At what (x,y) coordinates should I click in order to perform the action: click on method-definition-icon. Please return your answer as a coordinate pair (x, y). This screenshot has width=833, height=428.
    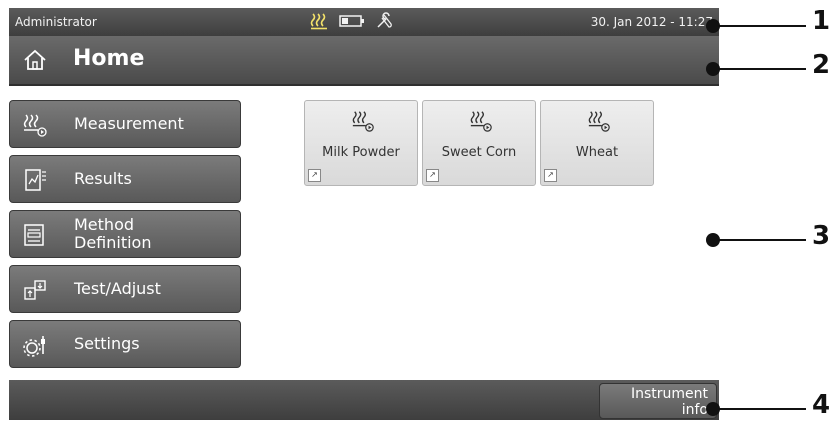
    Looking at the image, I should click on (34, 235).